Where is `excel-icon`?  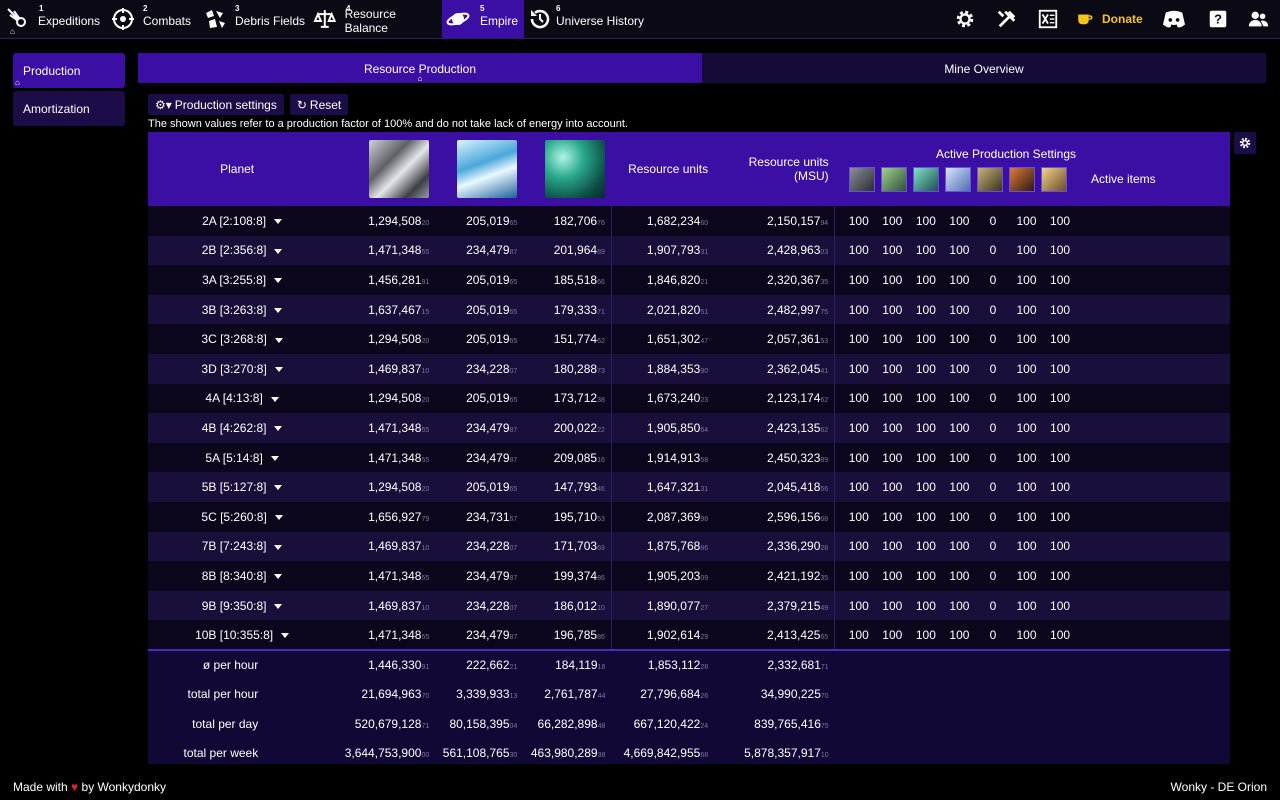
excel-icon is located at coordinates (1048, 19).